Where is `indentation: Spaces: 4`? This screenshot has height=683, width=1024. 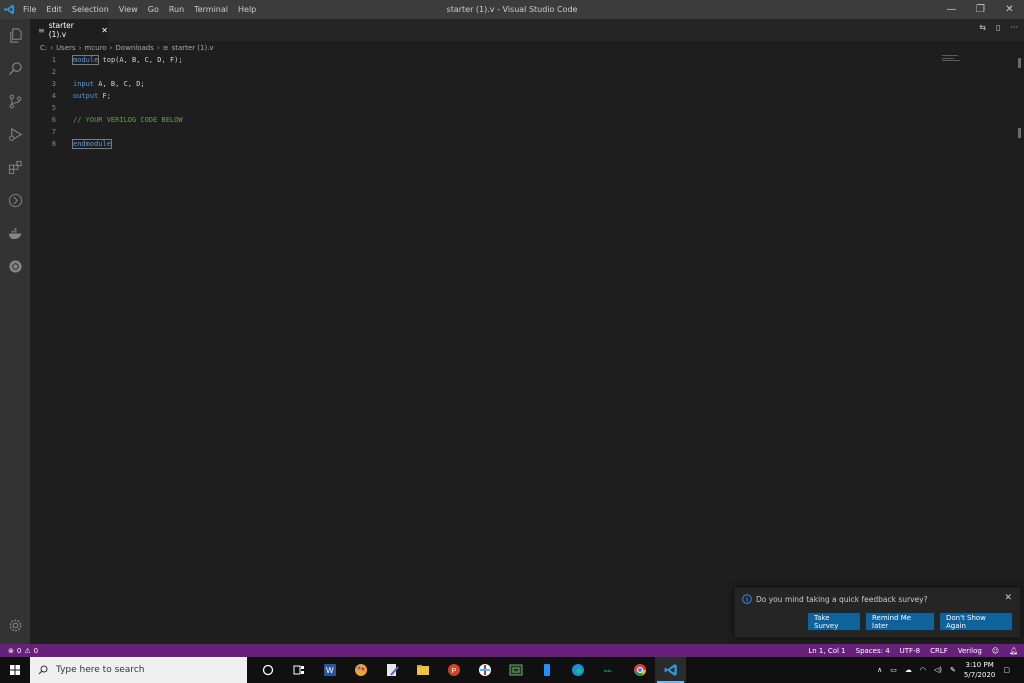 indentation: Spaces: 4 is located at coordinates (873, 651).